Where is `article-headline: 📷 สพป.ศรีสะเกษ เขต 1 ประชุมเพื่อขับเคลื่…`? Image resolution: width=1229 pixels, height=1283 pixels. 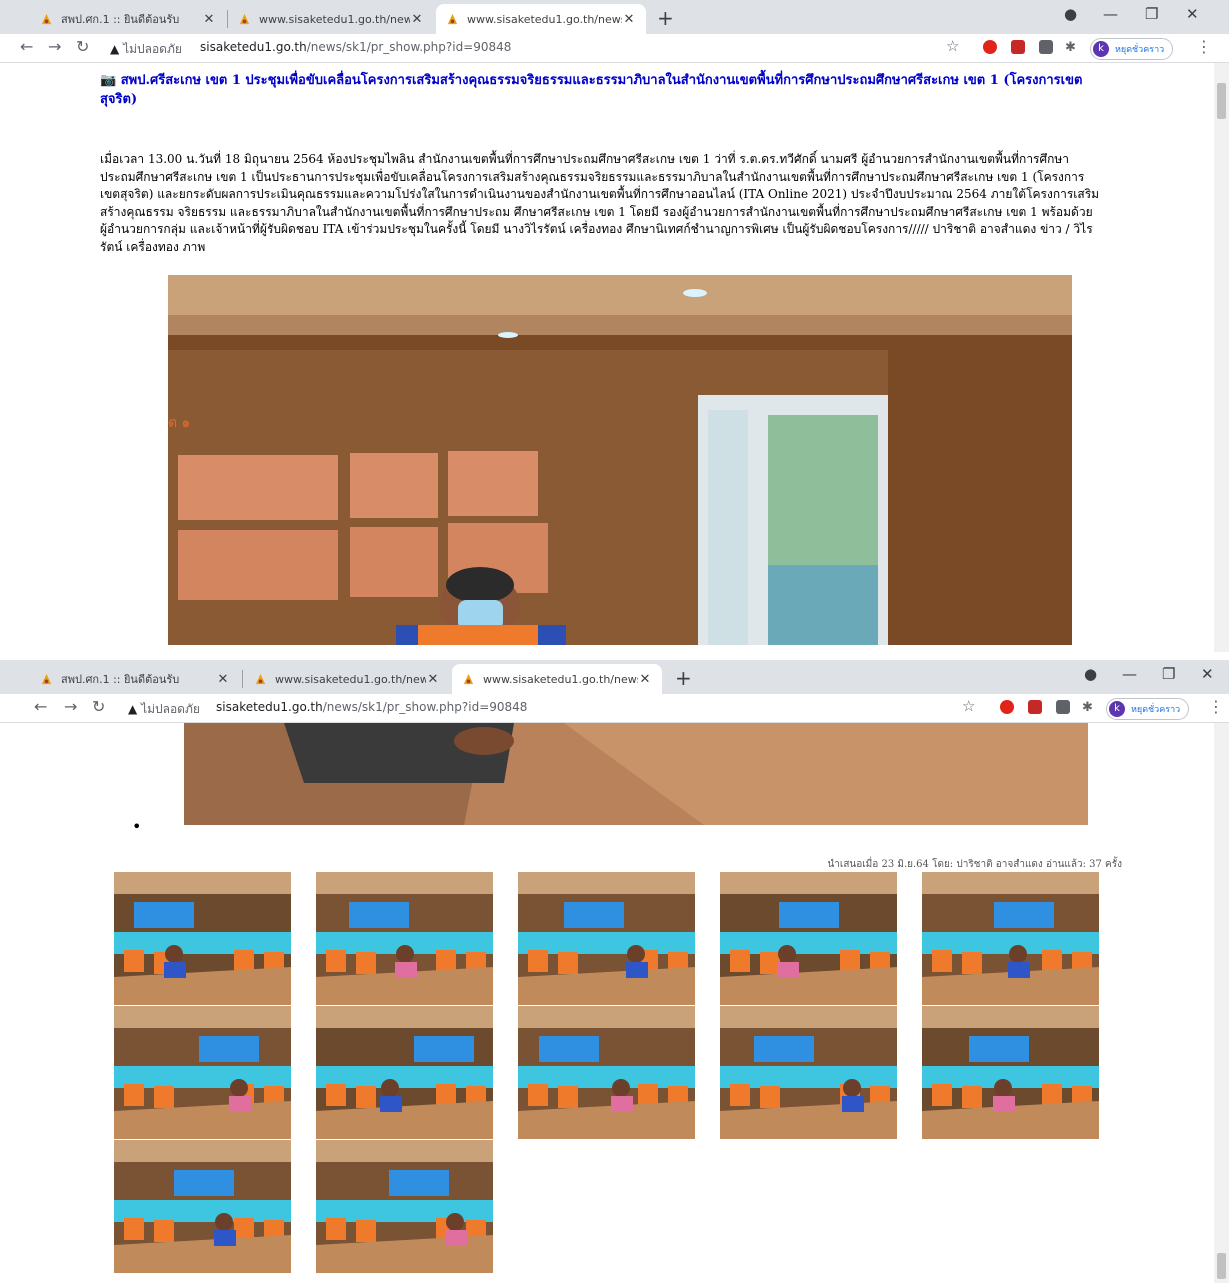 article-headline: 📷 สพป.ศรีสะเกษ เขต 1 ประชุมเพื่อขับเคลื่… is located at coordinates (600, 90).